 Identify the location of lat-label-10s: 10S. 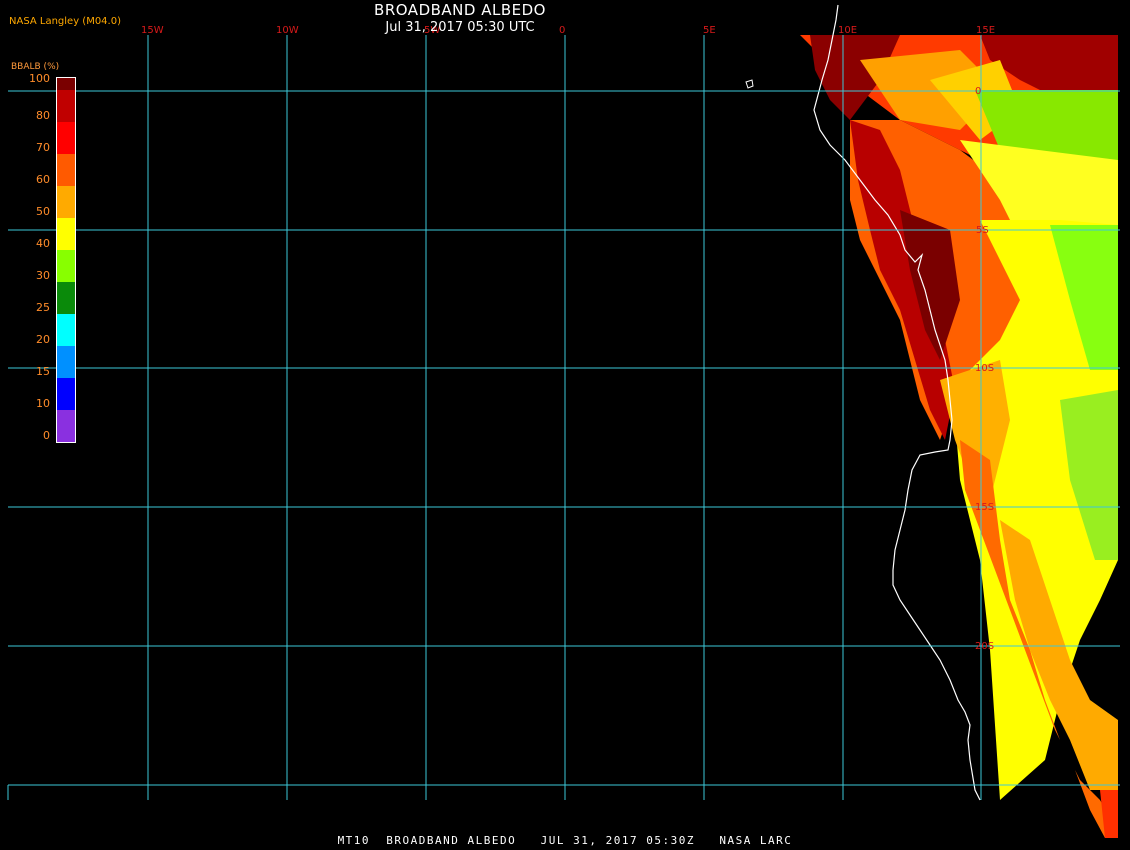
(984, 368).